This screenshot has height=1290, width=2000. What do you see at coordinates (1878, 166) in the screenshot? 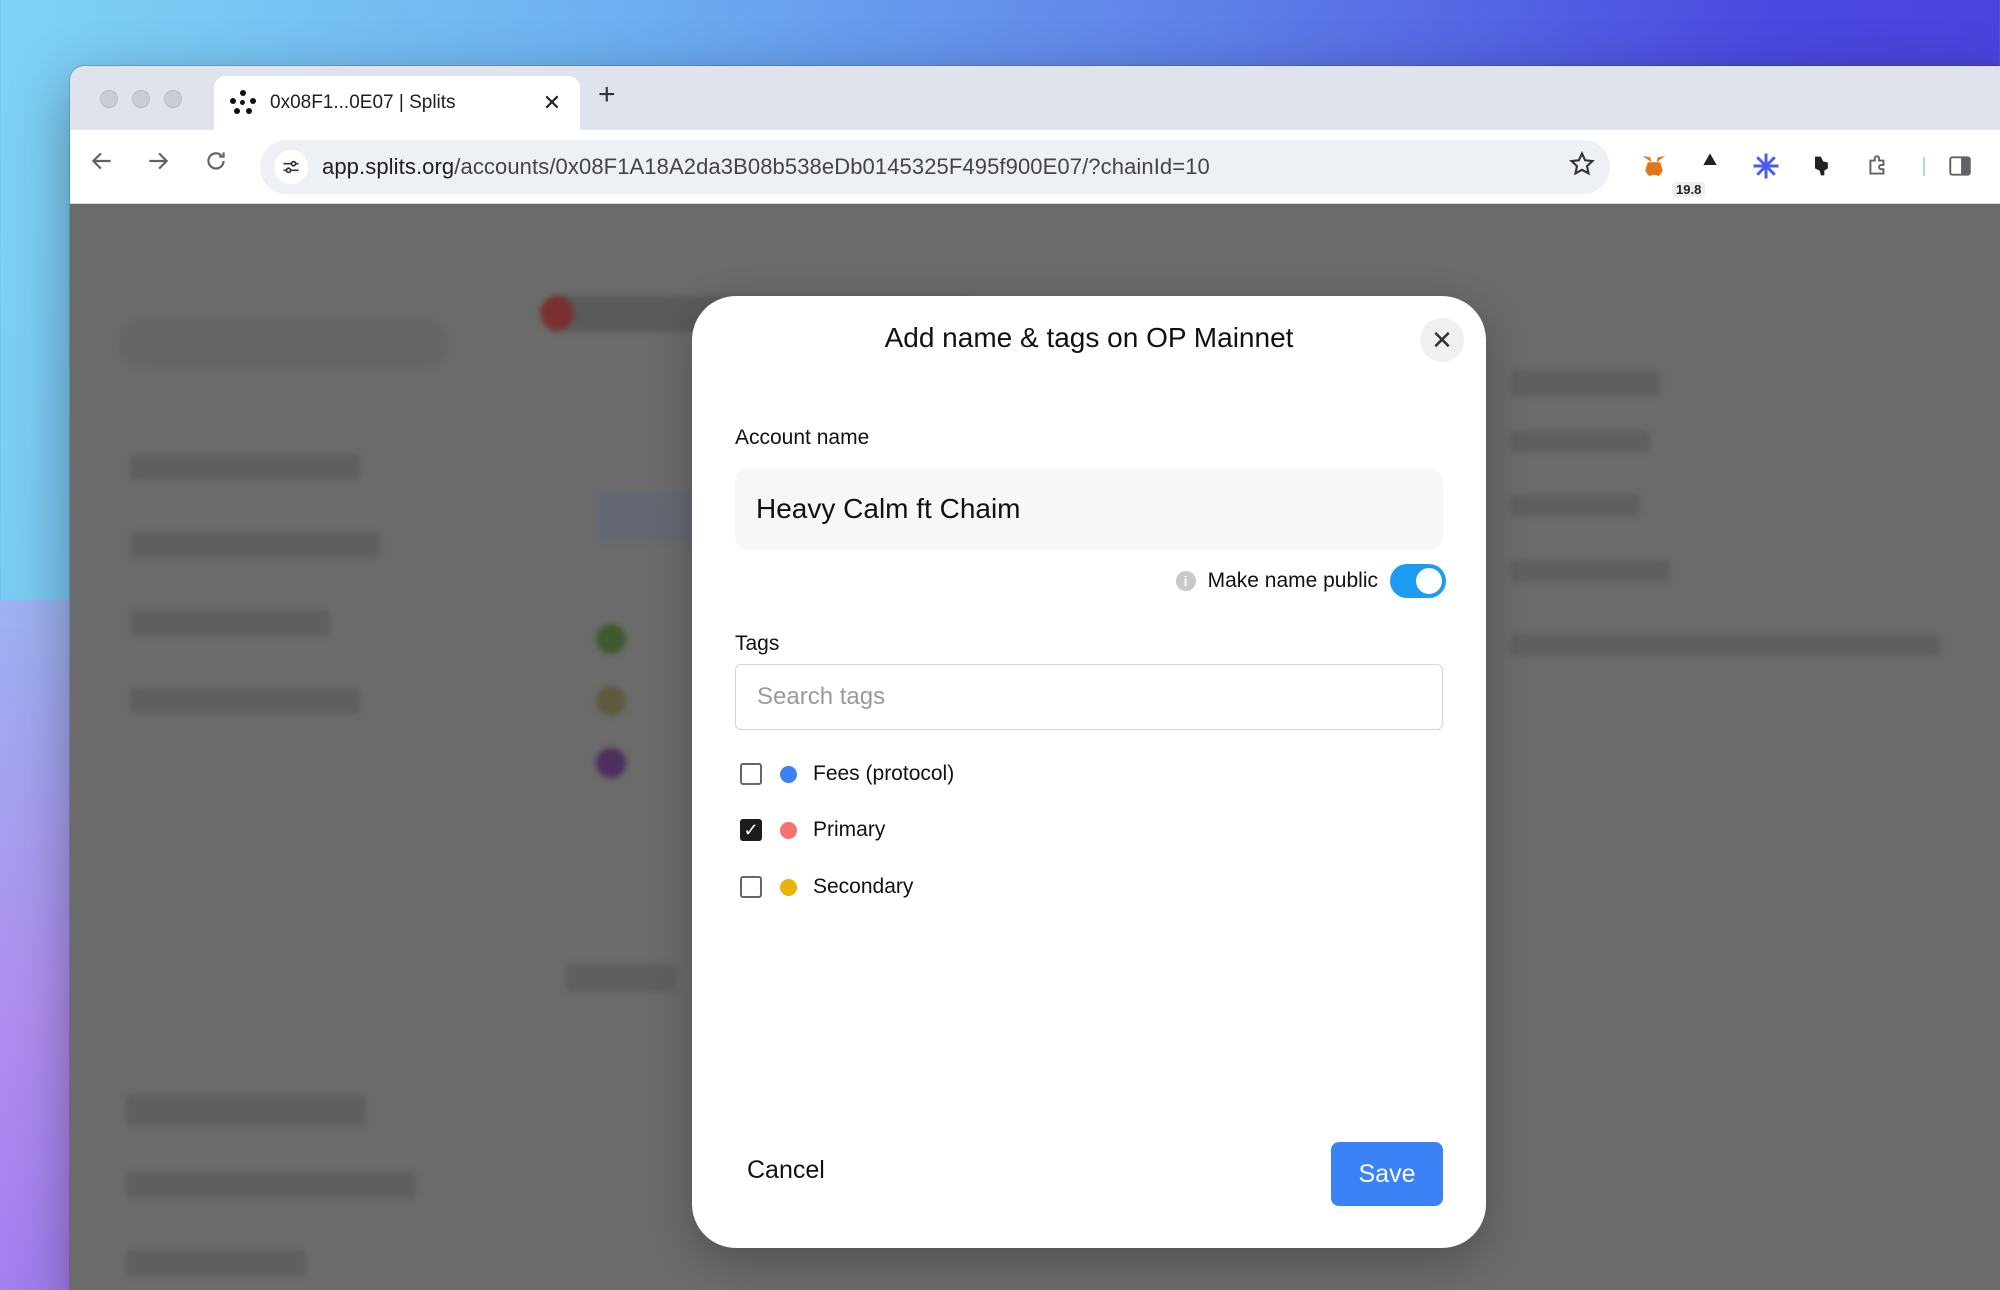
I see `extensions-puzzle-icon` at bounding box center [1878, 166].